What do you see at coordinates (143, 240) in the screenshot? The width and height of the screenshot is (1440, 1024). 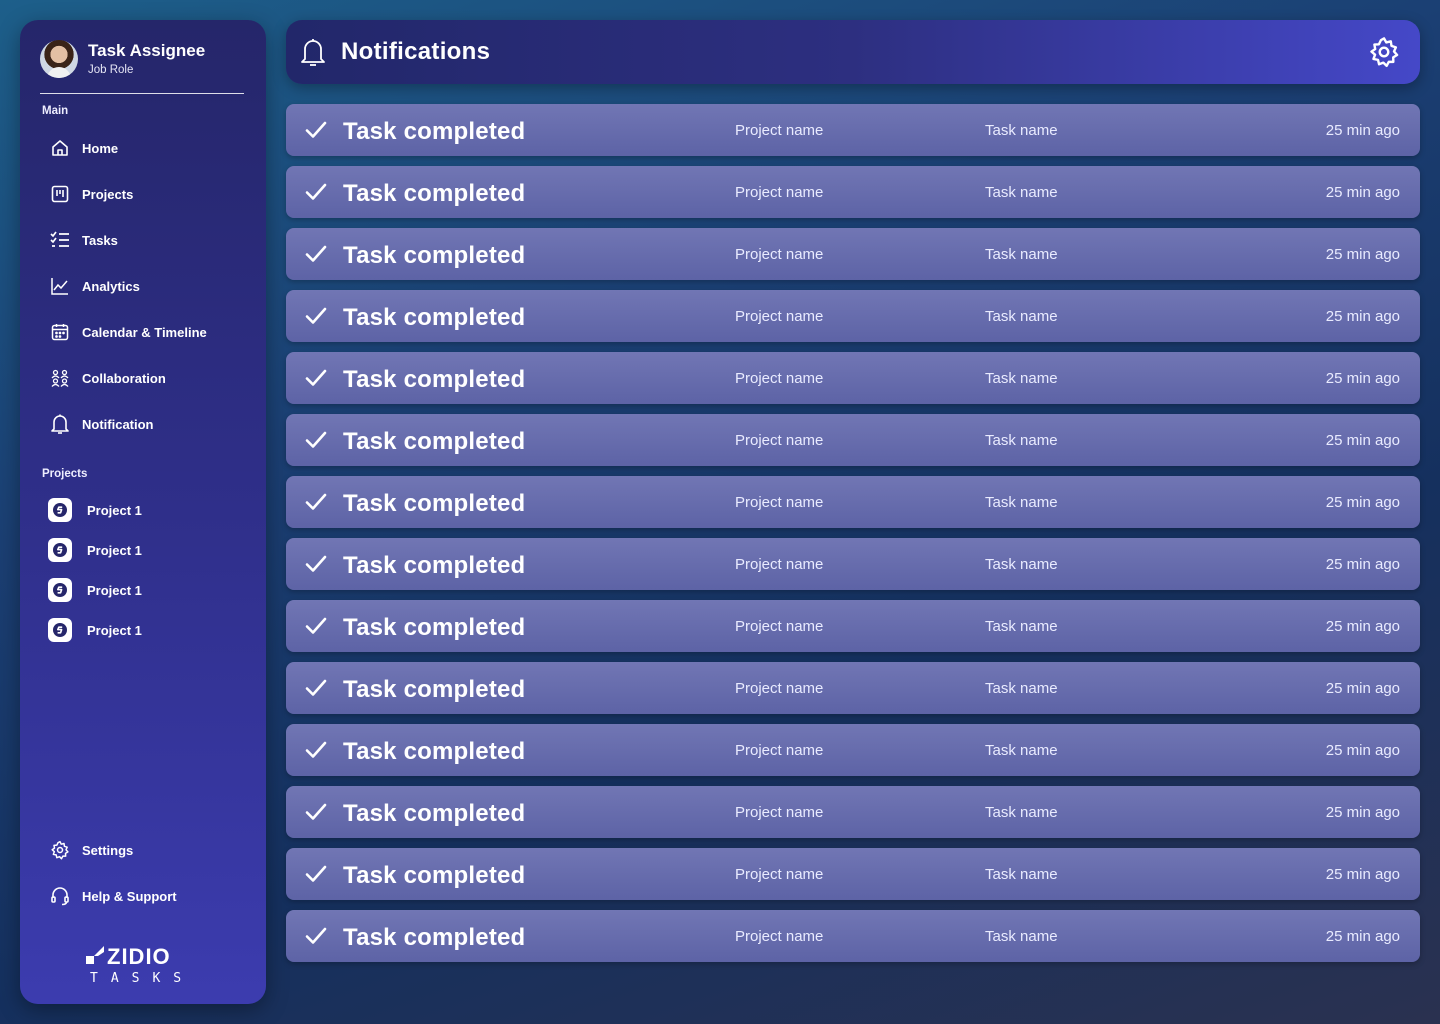 I see `sidebar-item-tasks: Tasks` at bounding box center [143, 240].